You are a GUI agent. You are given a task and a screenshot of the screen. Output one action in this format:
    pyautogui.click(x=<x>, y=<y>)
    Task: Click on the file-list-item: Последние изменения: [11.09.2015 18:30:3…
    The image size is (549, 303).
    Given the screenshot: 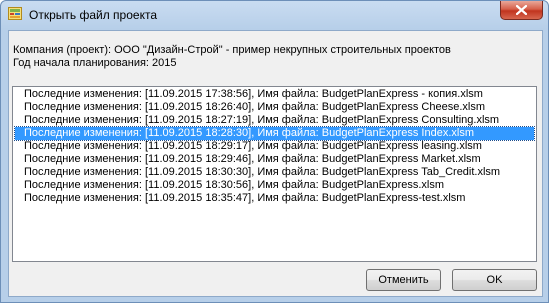 What is the action you would take?
    pyautogui.click(x=274, y=172)
    